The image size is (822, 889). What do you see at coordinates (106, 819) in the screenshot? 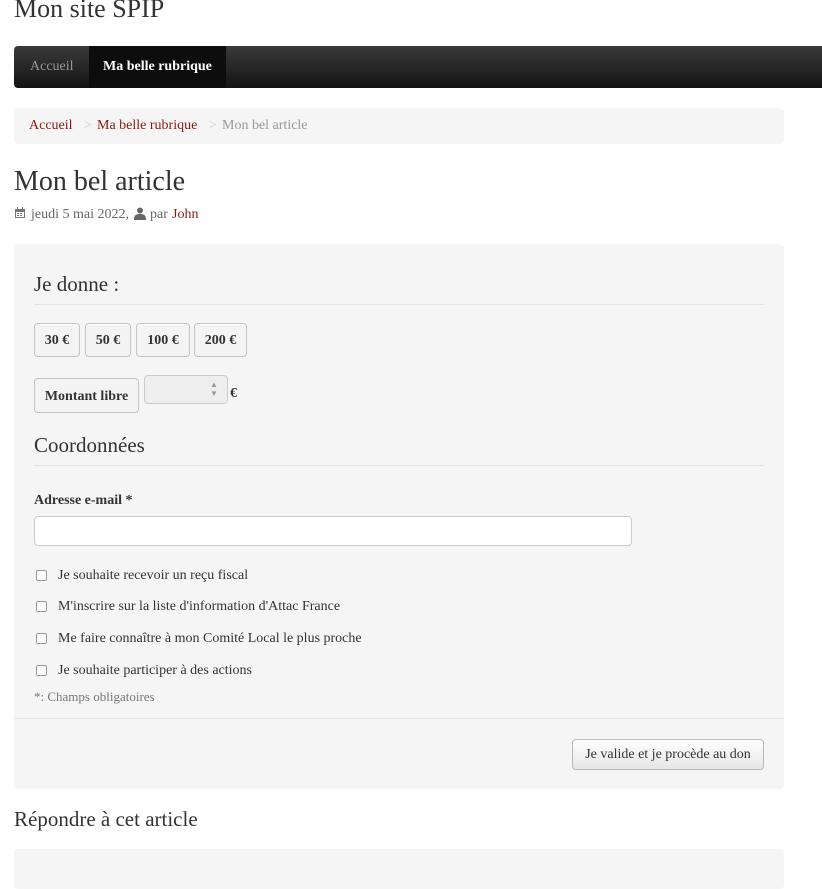
I see `reply-heading: Répondre à cet article` at bounding box center [106, 819].